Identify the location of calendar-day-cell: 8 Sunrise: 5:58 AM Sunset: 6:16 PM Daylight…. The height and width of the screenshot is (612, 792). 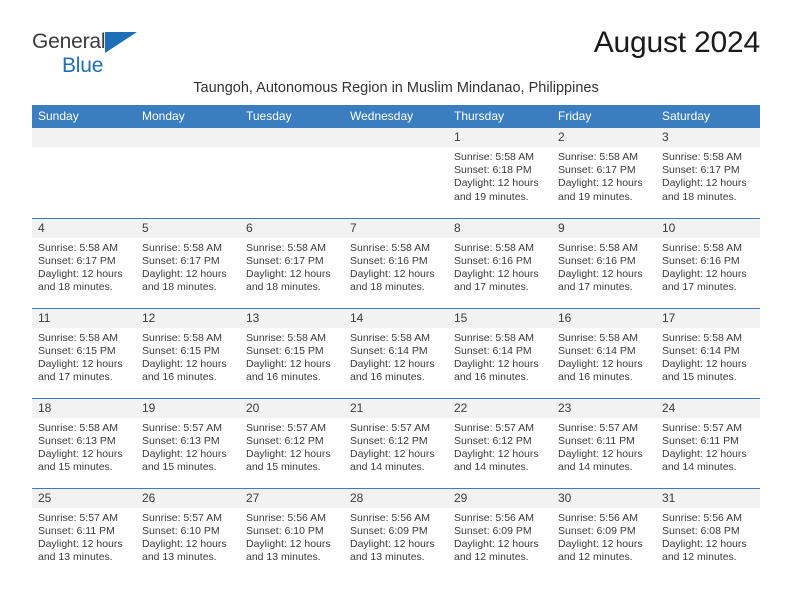
(500, 262).